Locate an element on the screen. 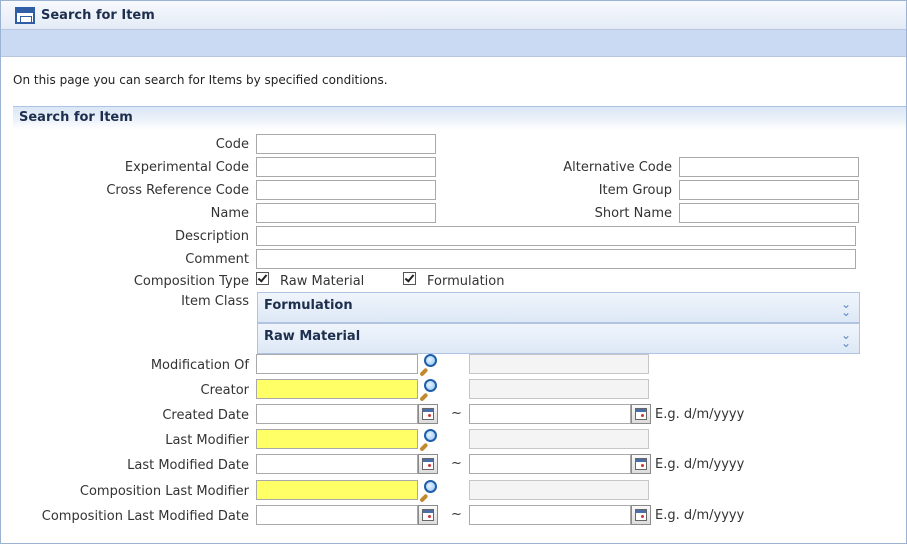  composition-last-modified-date-label: Composition Last Modified Date is located at coordinates (145, 516).